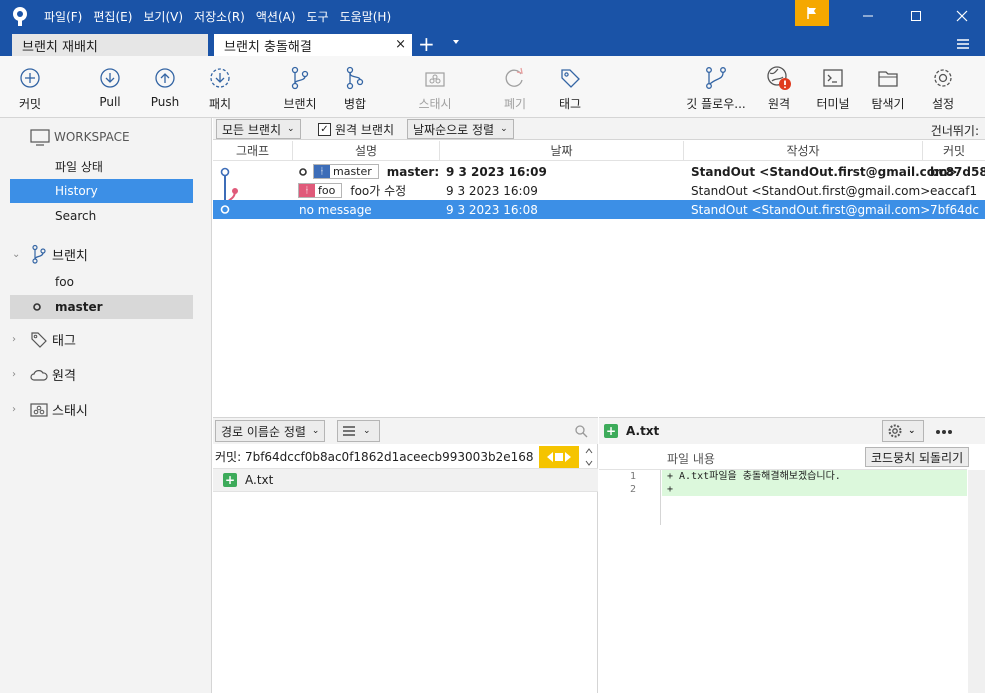  What do you see at coordinates (110, 45) in the screenshot?
I see `tab-rebase-branch: 브랜치 재배치` at bounding box center [110, 45].